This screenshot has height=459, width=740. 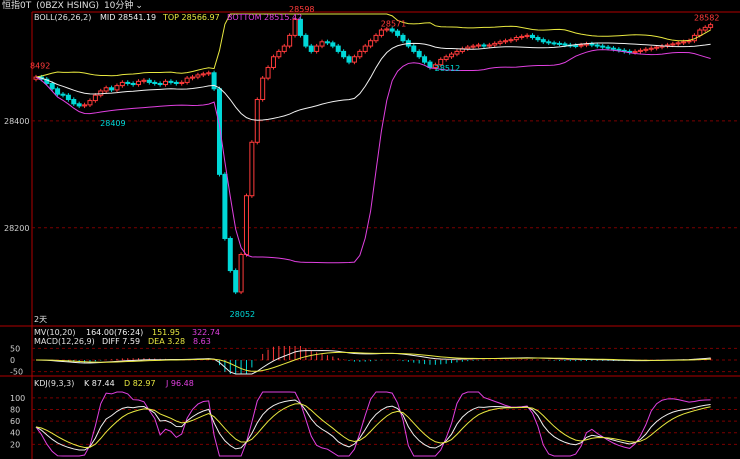 What do you see at coordinates (373, 360) in the screenshot?
I see `macd-panel` at bounding box center [373, 360].